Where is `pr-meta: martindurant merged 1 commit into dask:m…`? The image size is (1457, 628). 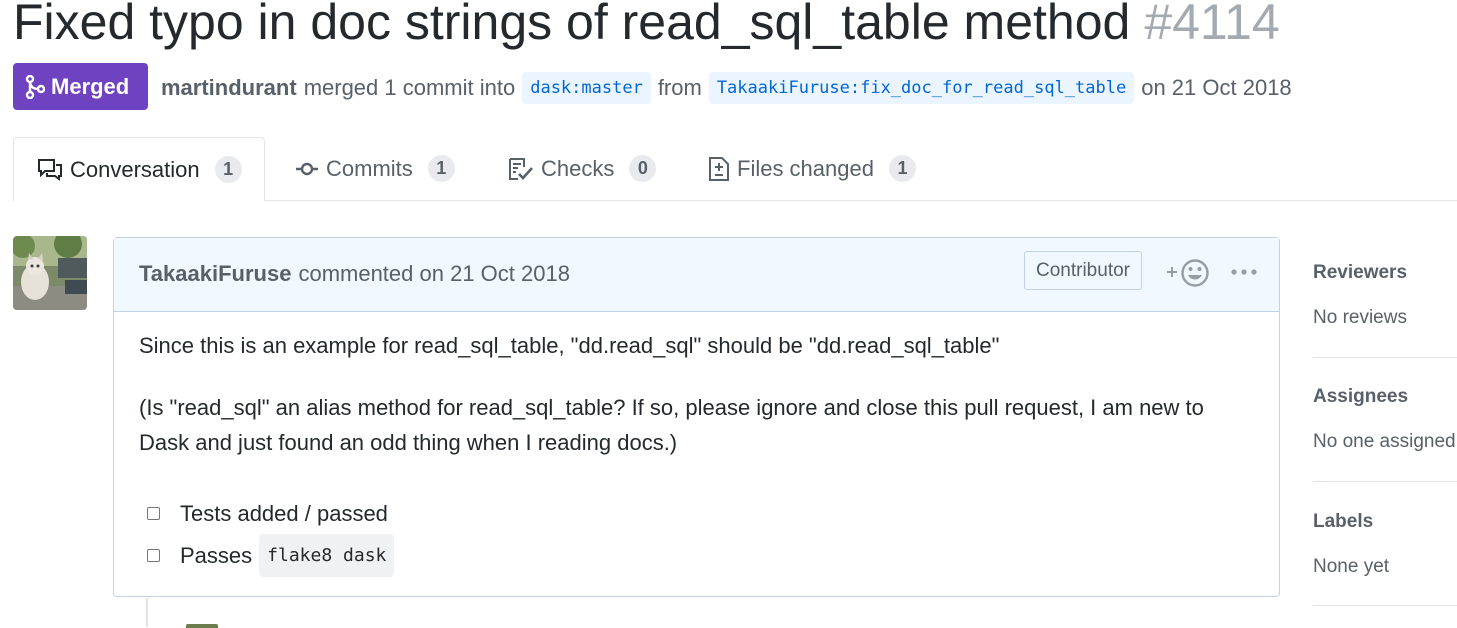
pr-meta: martindurant merged 1 commit into dask:m… is located at coordinates (730, 88).